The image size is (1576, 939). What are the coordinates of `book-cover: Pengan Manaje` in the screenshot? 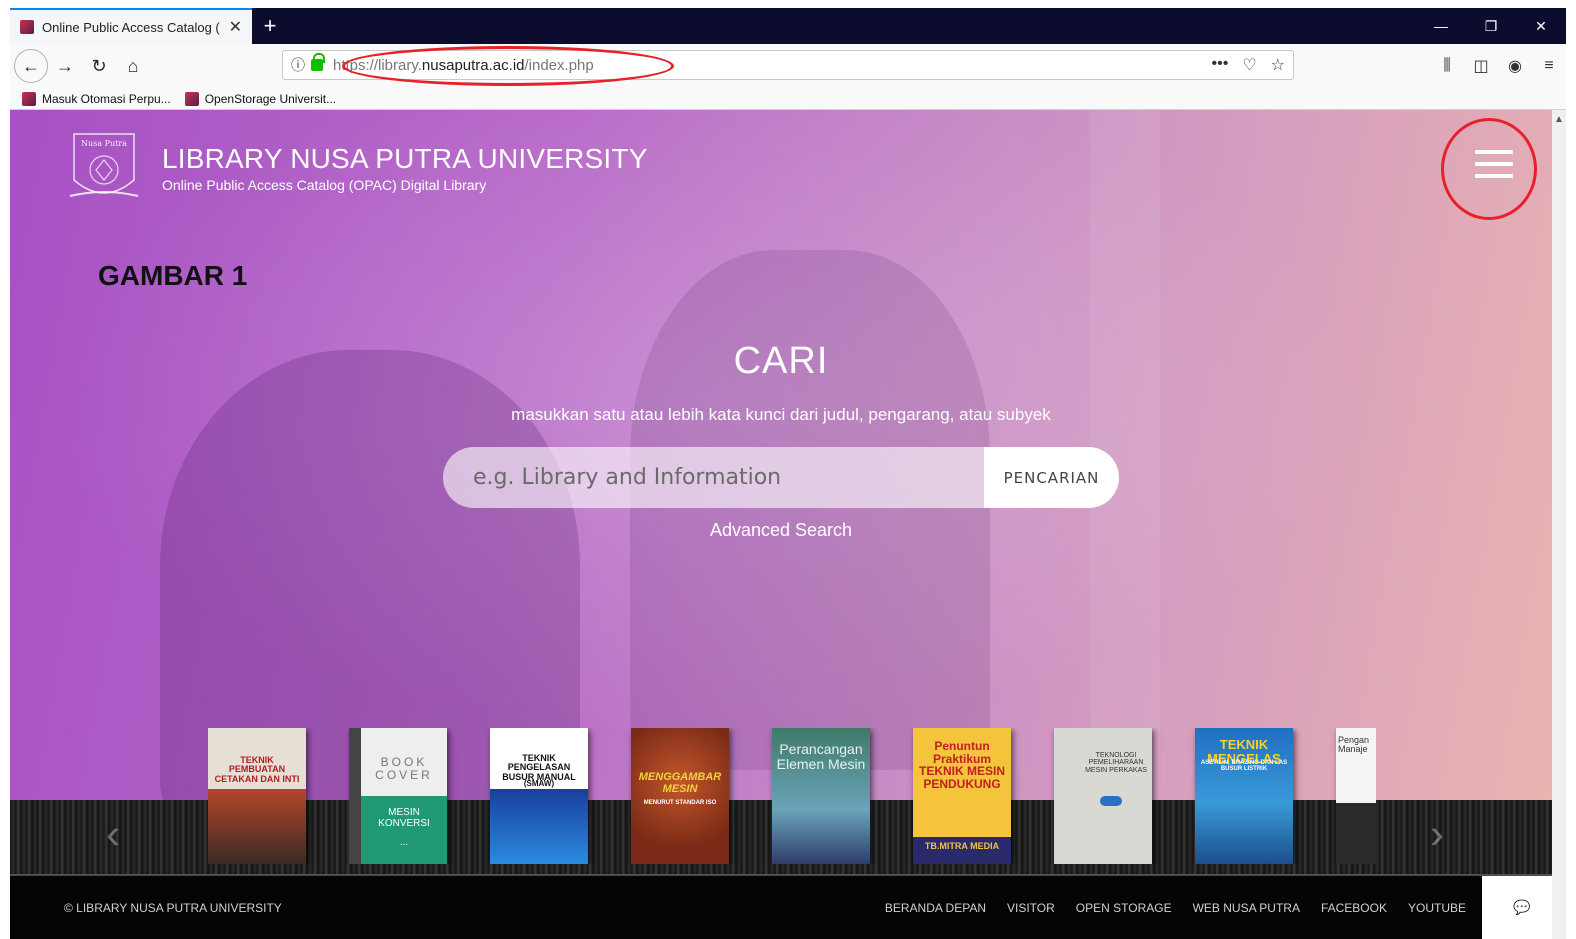 It's located at (1356, 796).